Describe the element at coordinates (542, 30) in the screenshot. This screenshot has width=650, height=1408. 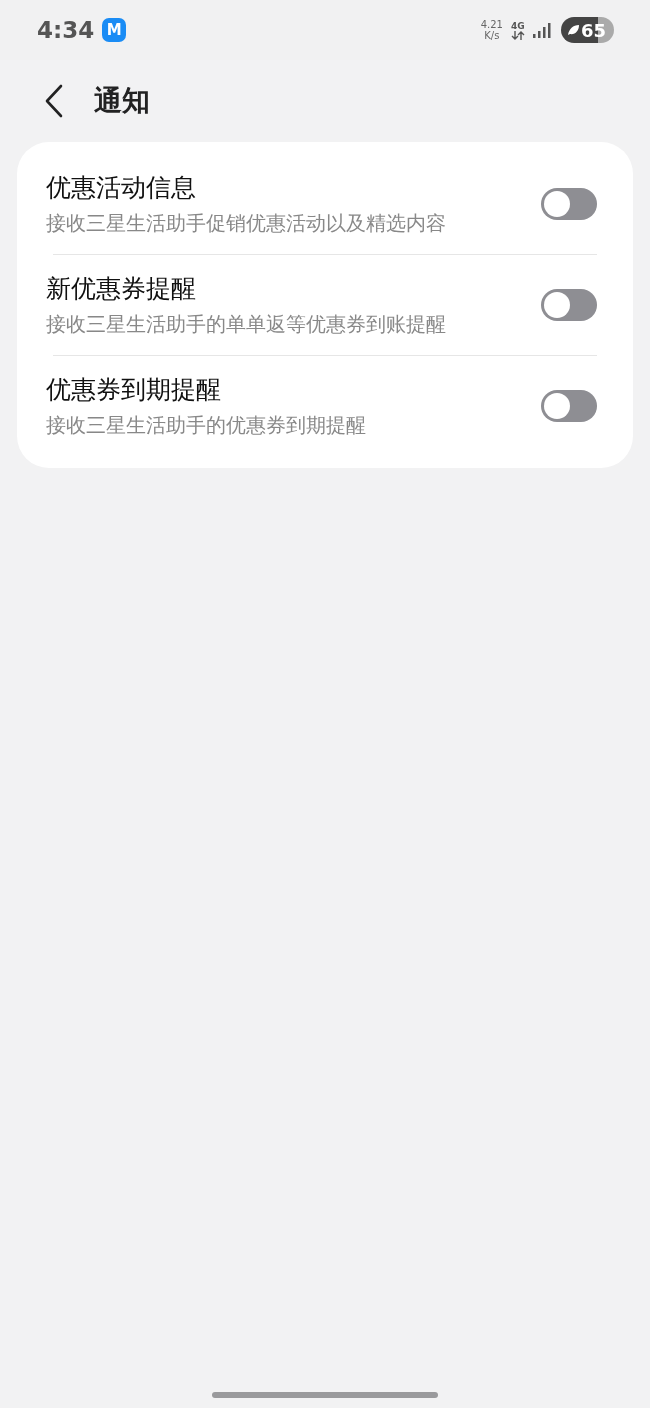
I see `signal-icon` at that location.